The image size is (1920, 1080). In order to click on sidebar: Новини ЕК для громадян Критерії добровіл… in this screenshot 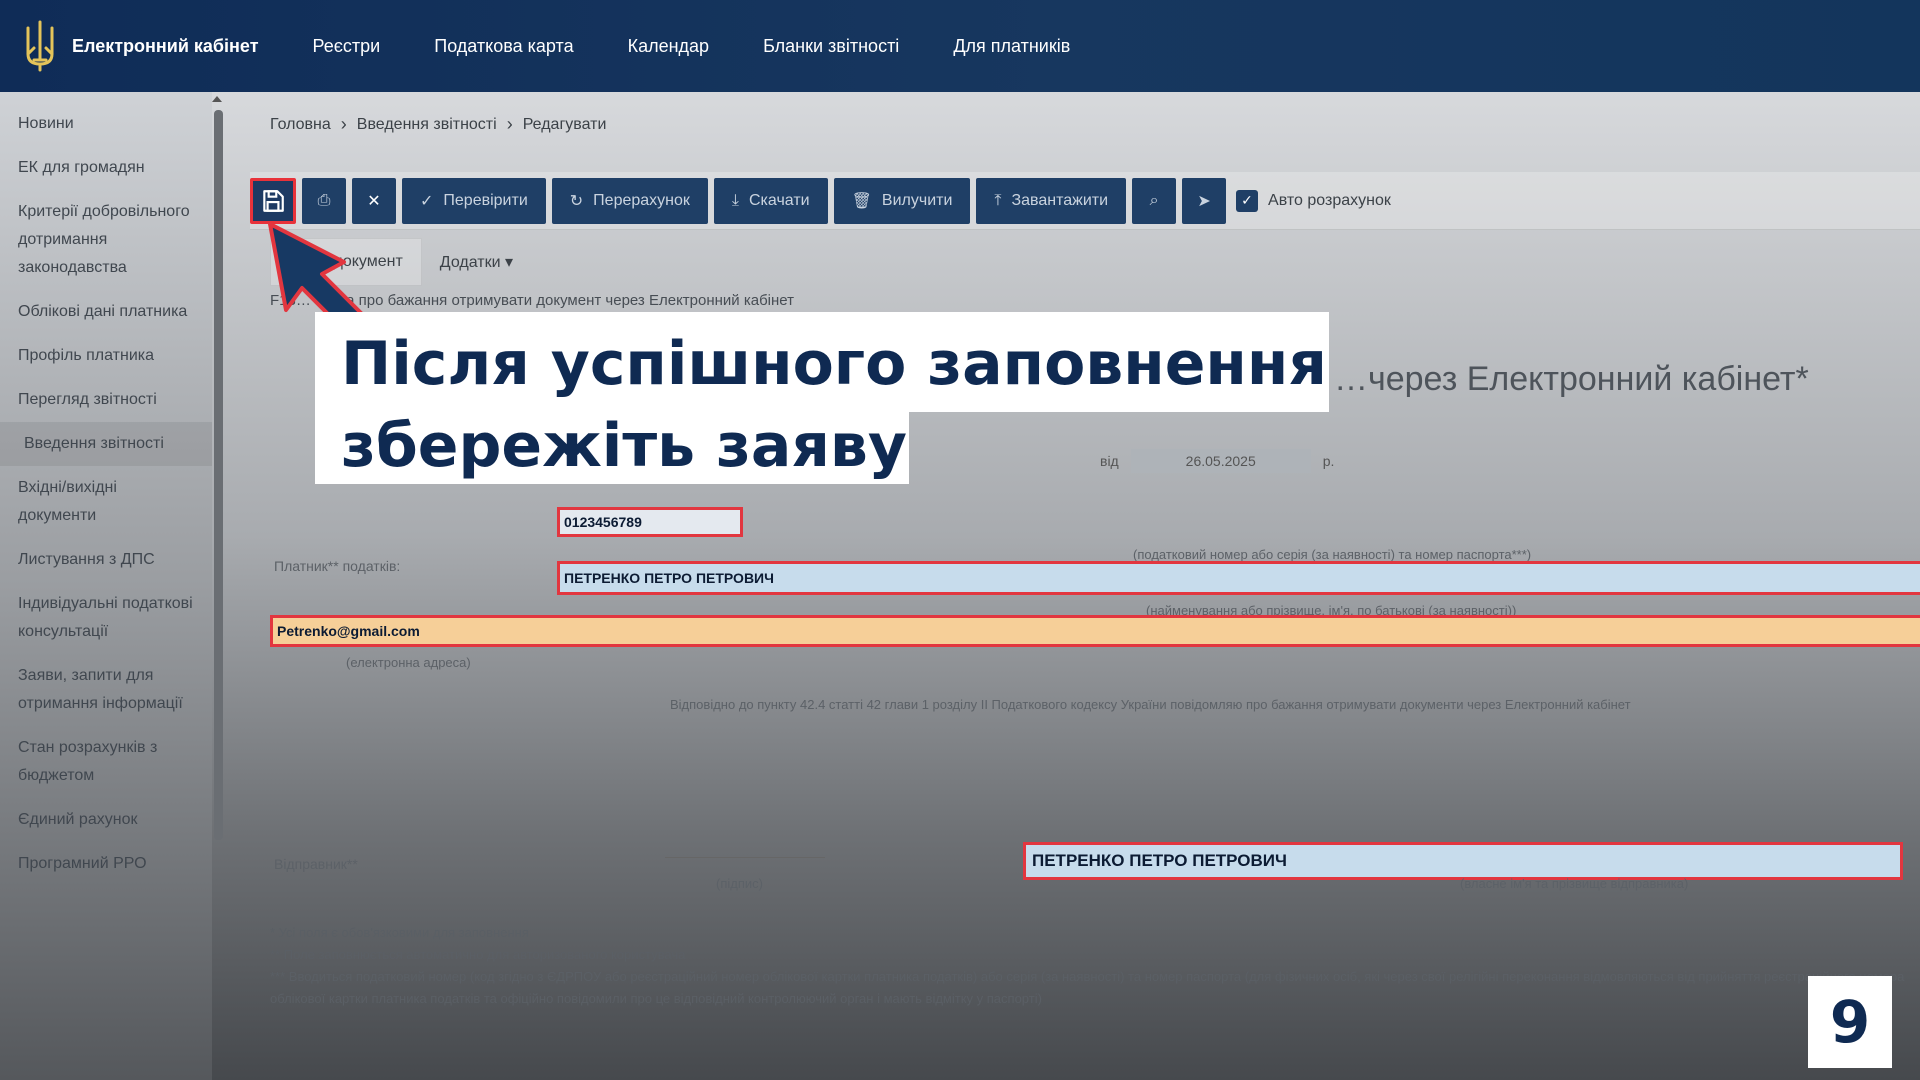, I will do `click(106, 586)`.